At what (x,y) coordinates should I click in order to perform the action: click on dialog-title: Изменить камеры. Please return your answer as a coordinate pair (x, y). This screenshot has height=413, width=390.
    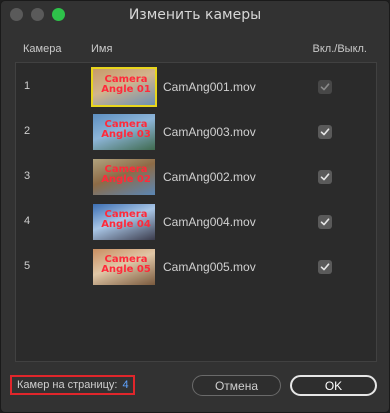
    Looking at the image, I should click on (195, 15).